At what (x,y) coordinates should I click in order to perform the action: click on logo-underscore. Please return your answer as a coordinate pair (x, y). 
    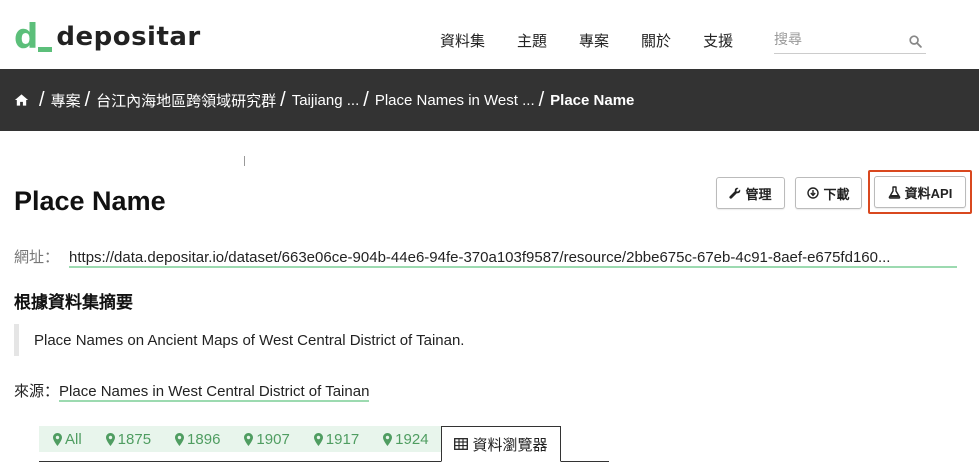
    Looking at the image, I should click on (45, 49).